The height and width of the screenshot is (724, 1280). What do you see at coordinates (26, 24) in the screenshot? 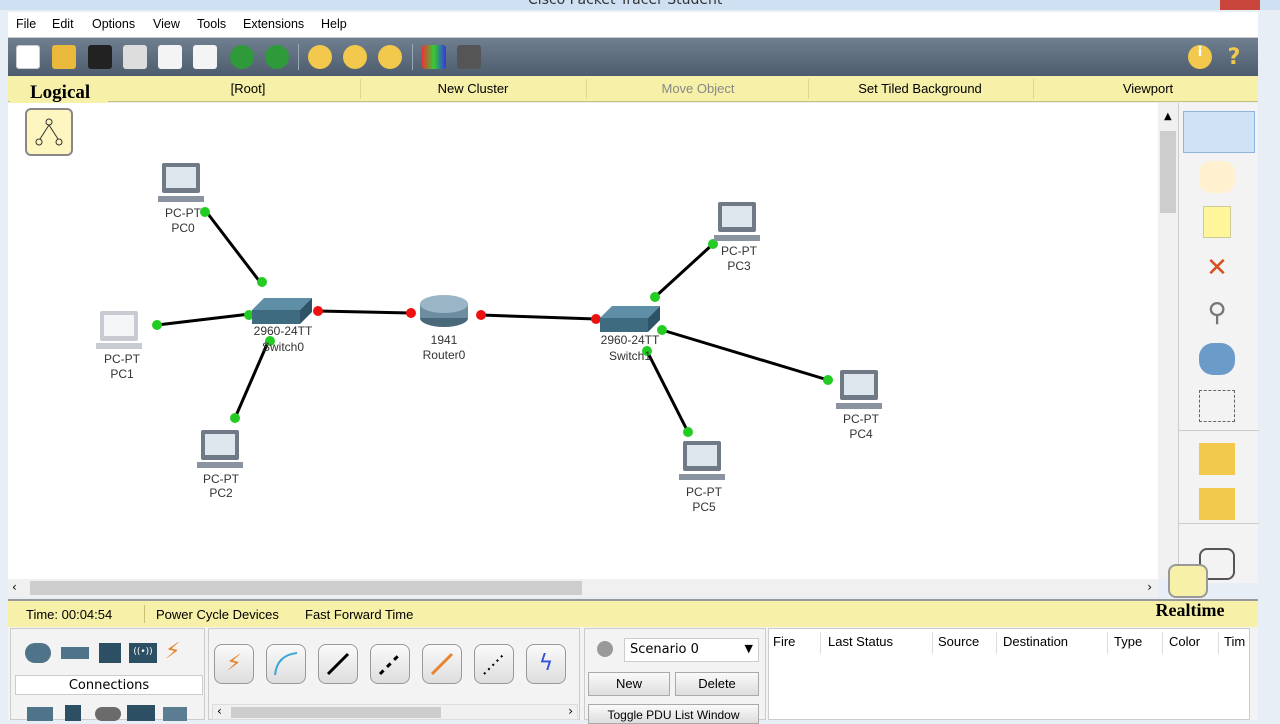
I see `menu-file: File` at bounding box center [26, 24].